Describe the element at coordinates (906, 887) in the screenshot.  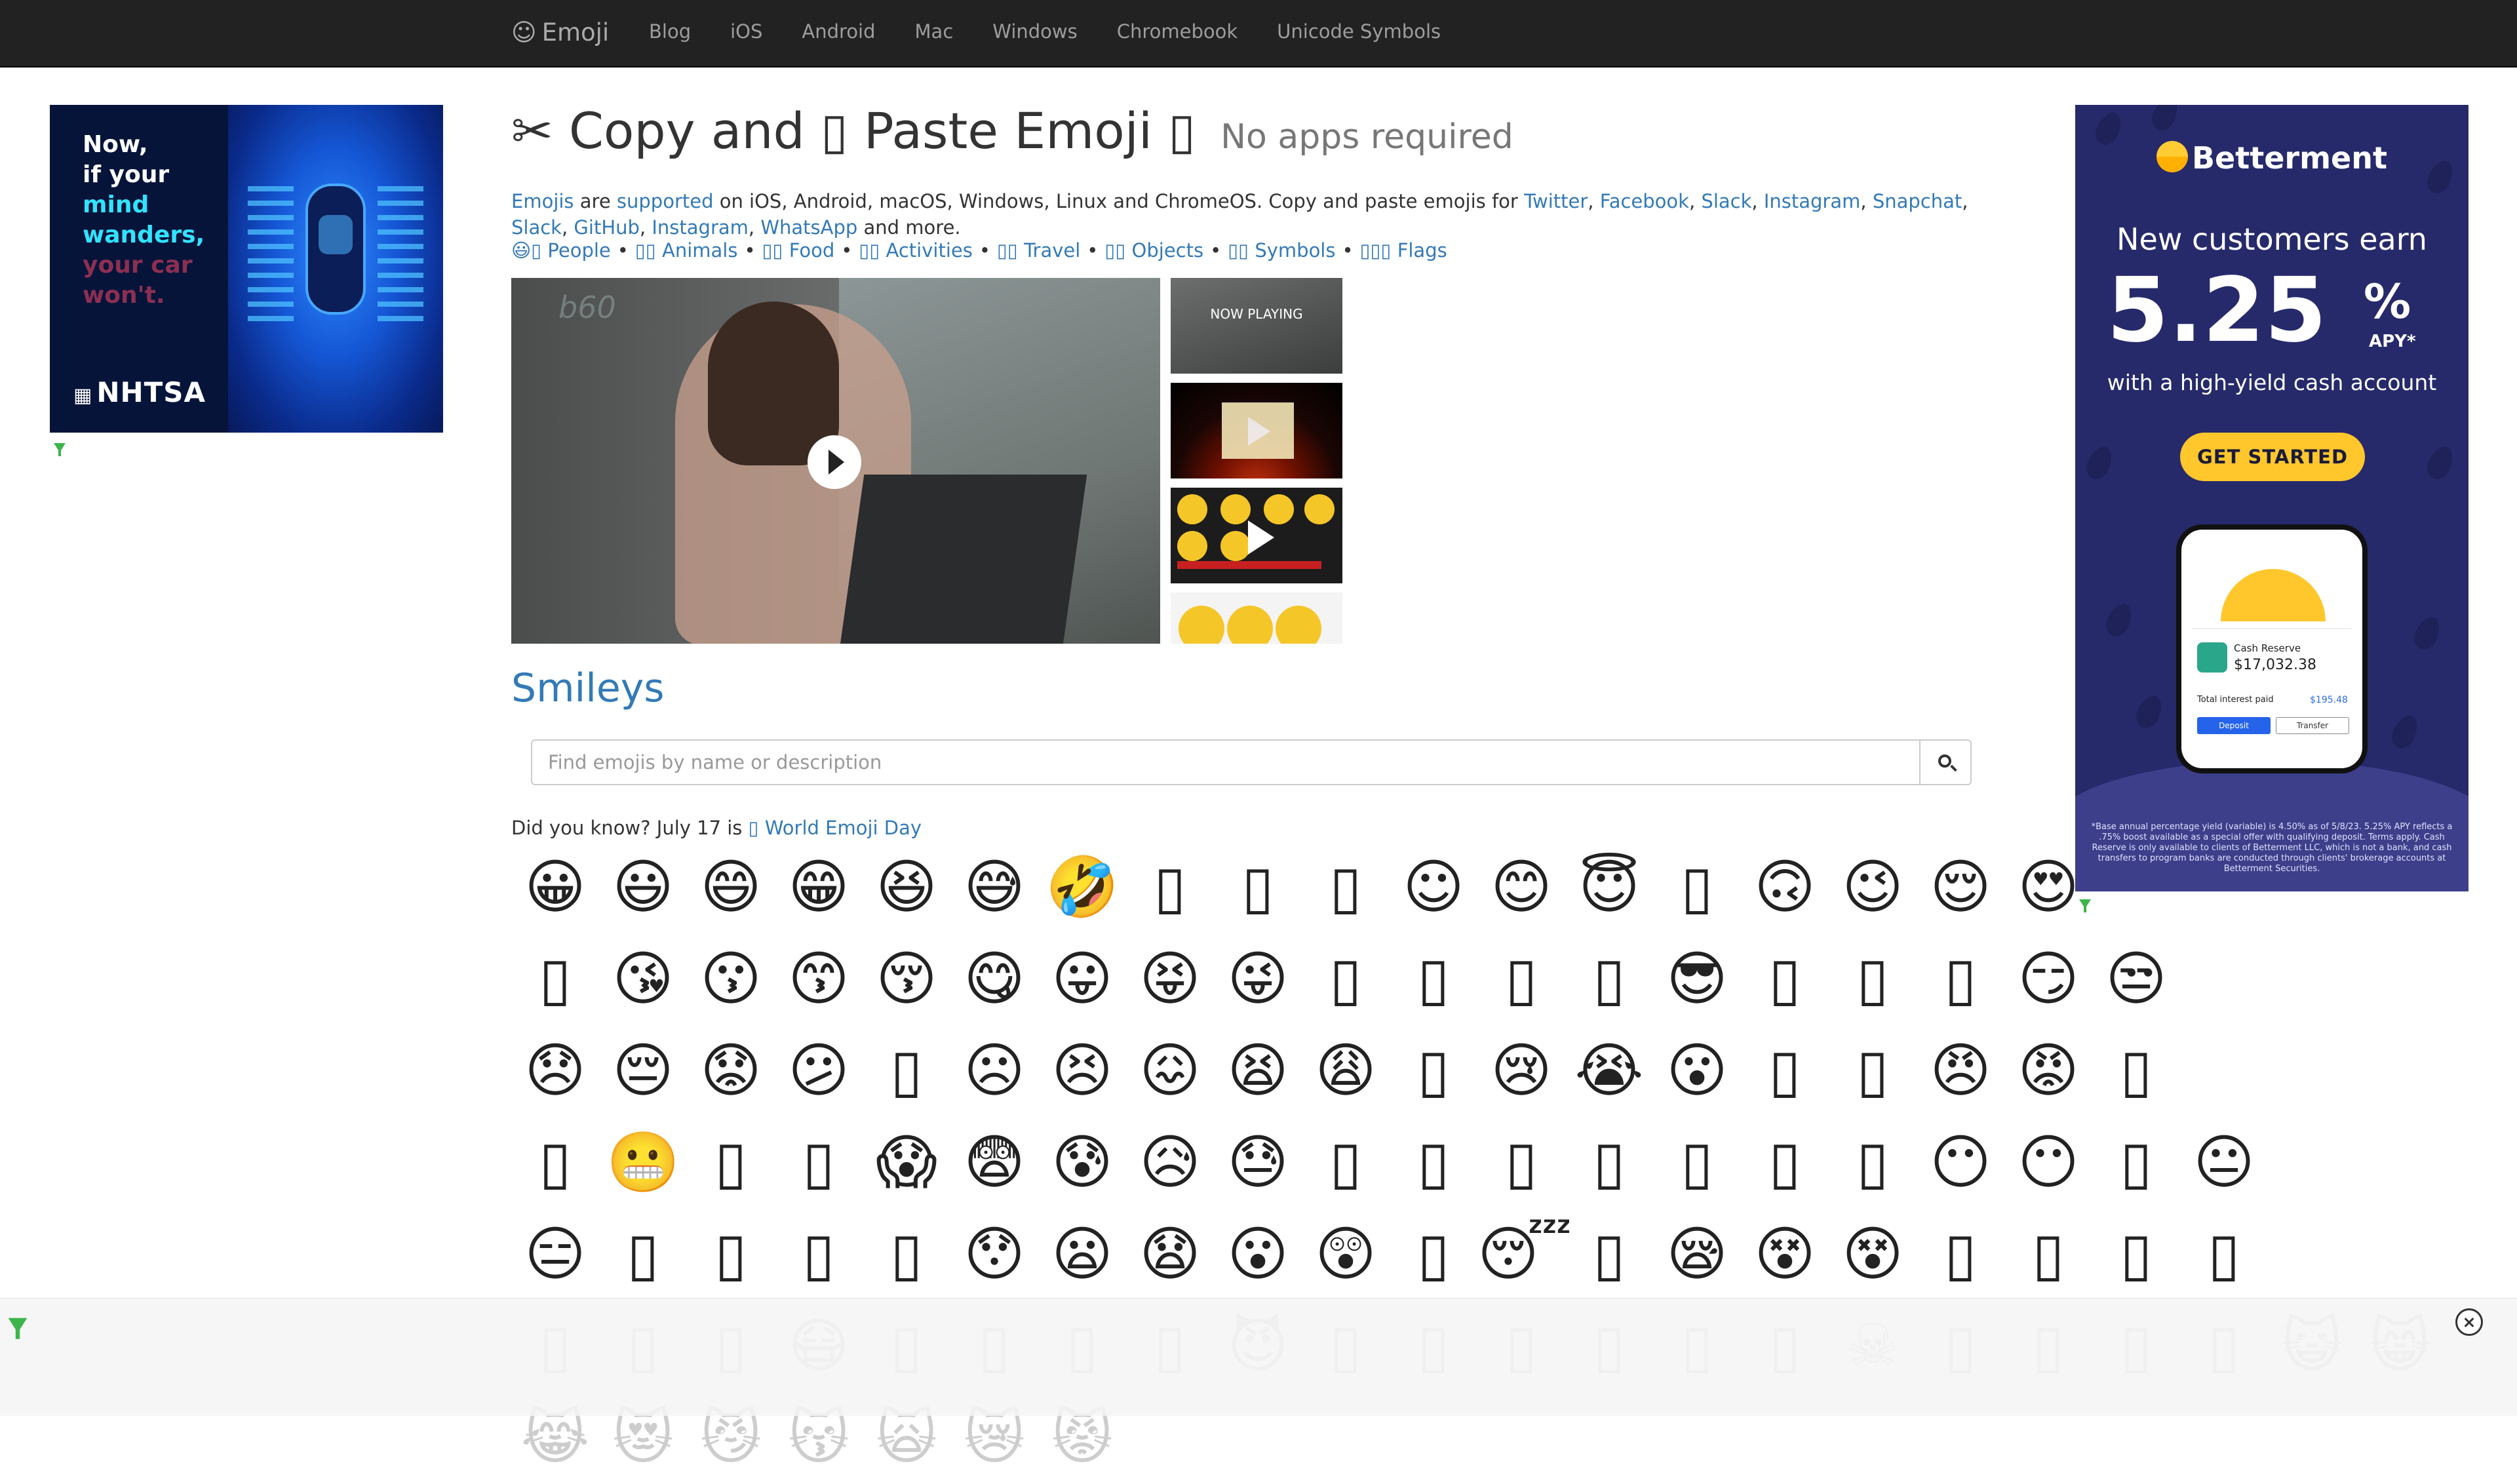
I see `emoji-item: 😆` at that location.